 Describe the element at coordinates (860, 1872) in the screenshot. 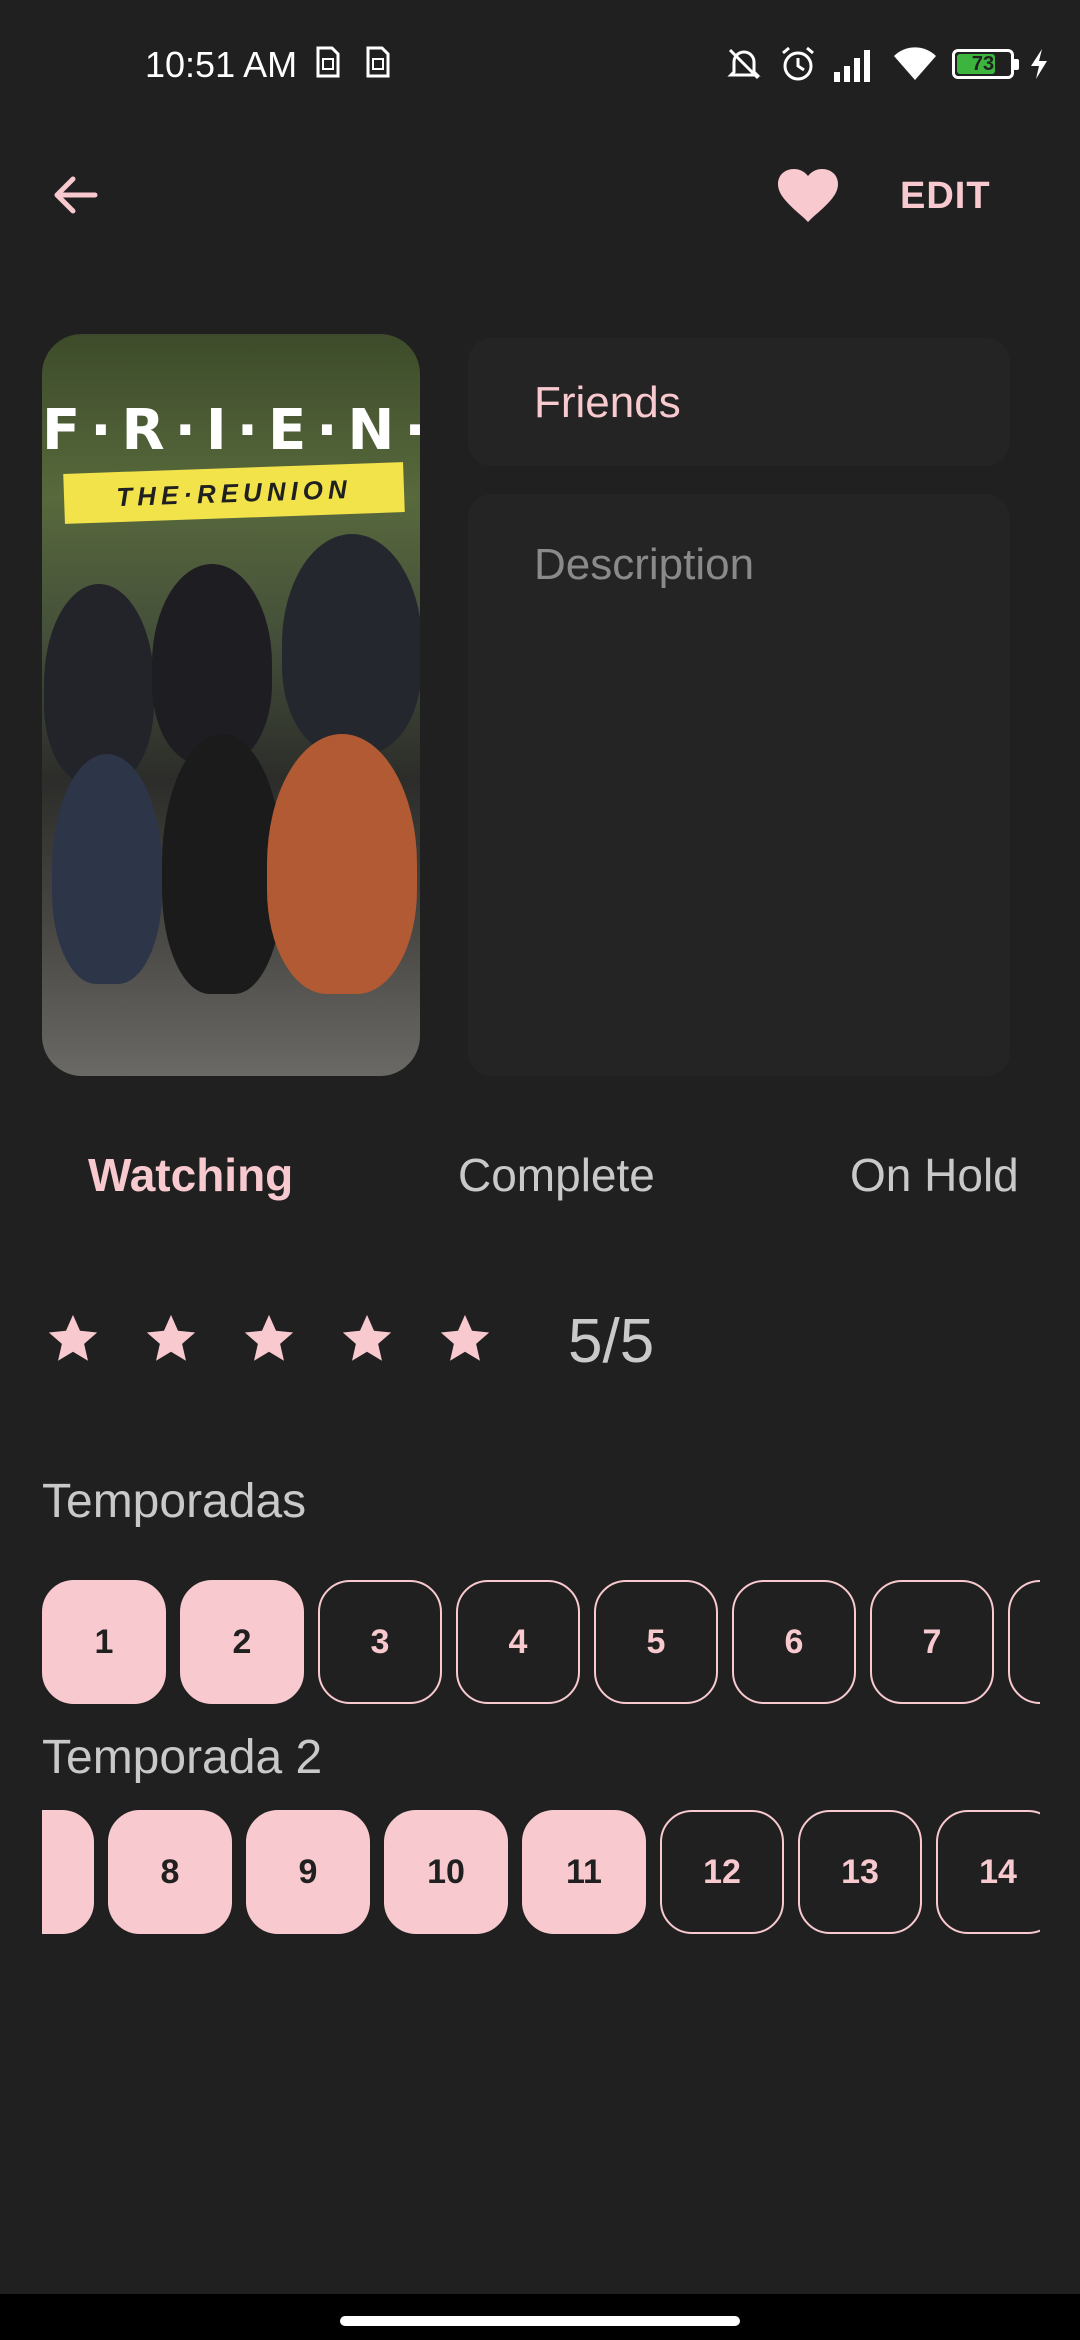

I see `episode-chip: 13` at that location.